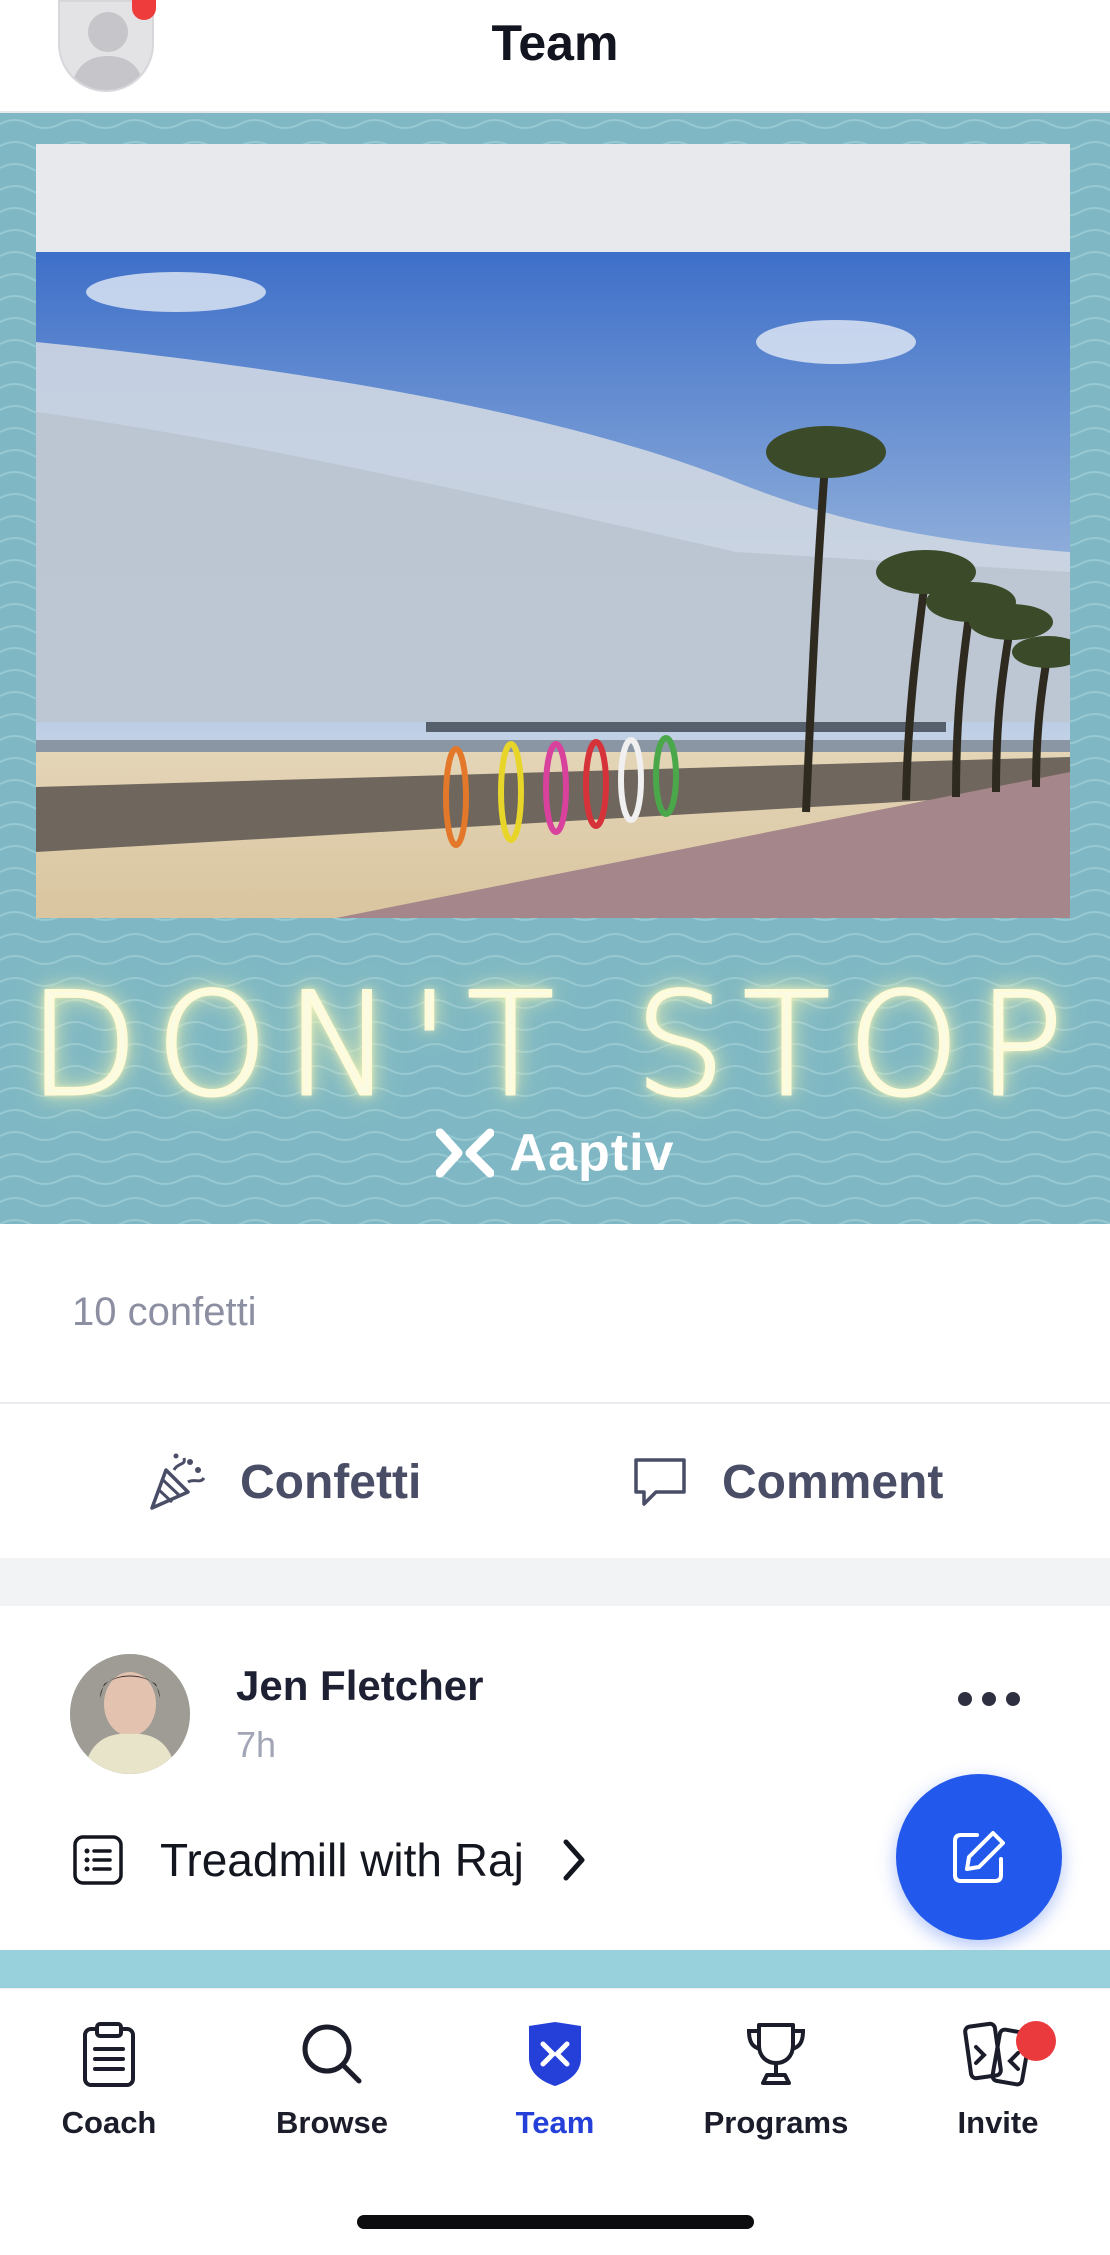 The width and height of the screenshot is (1110, 2255). I want to click on confetti-button: Confetti, so click(283, 1482).